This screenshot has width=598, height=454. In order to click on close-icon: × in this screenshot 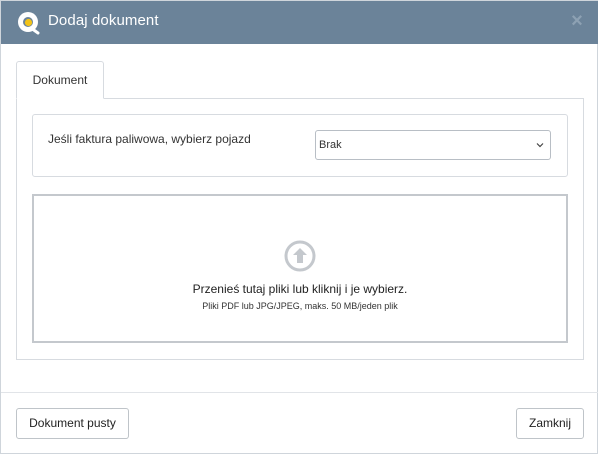, I will do `click(577, 21)`.